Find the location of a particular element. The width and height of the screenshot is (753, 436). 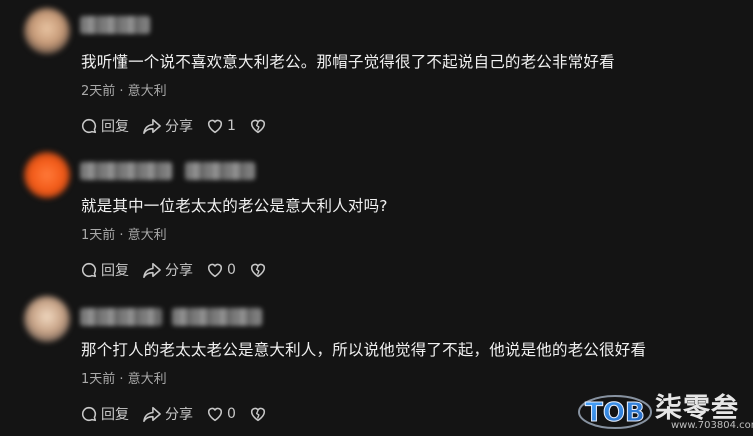

watermark: TOB 柒零叁 www.703804.com is located at coordinates (664, 410).